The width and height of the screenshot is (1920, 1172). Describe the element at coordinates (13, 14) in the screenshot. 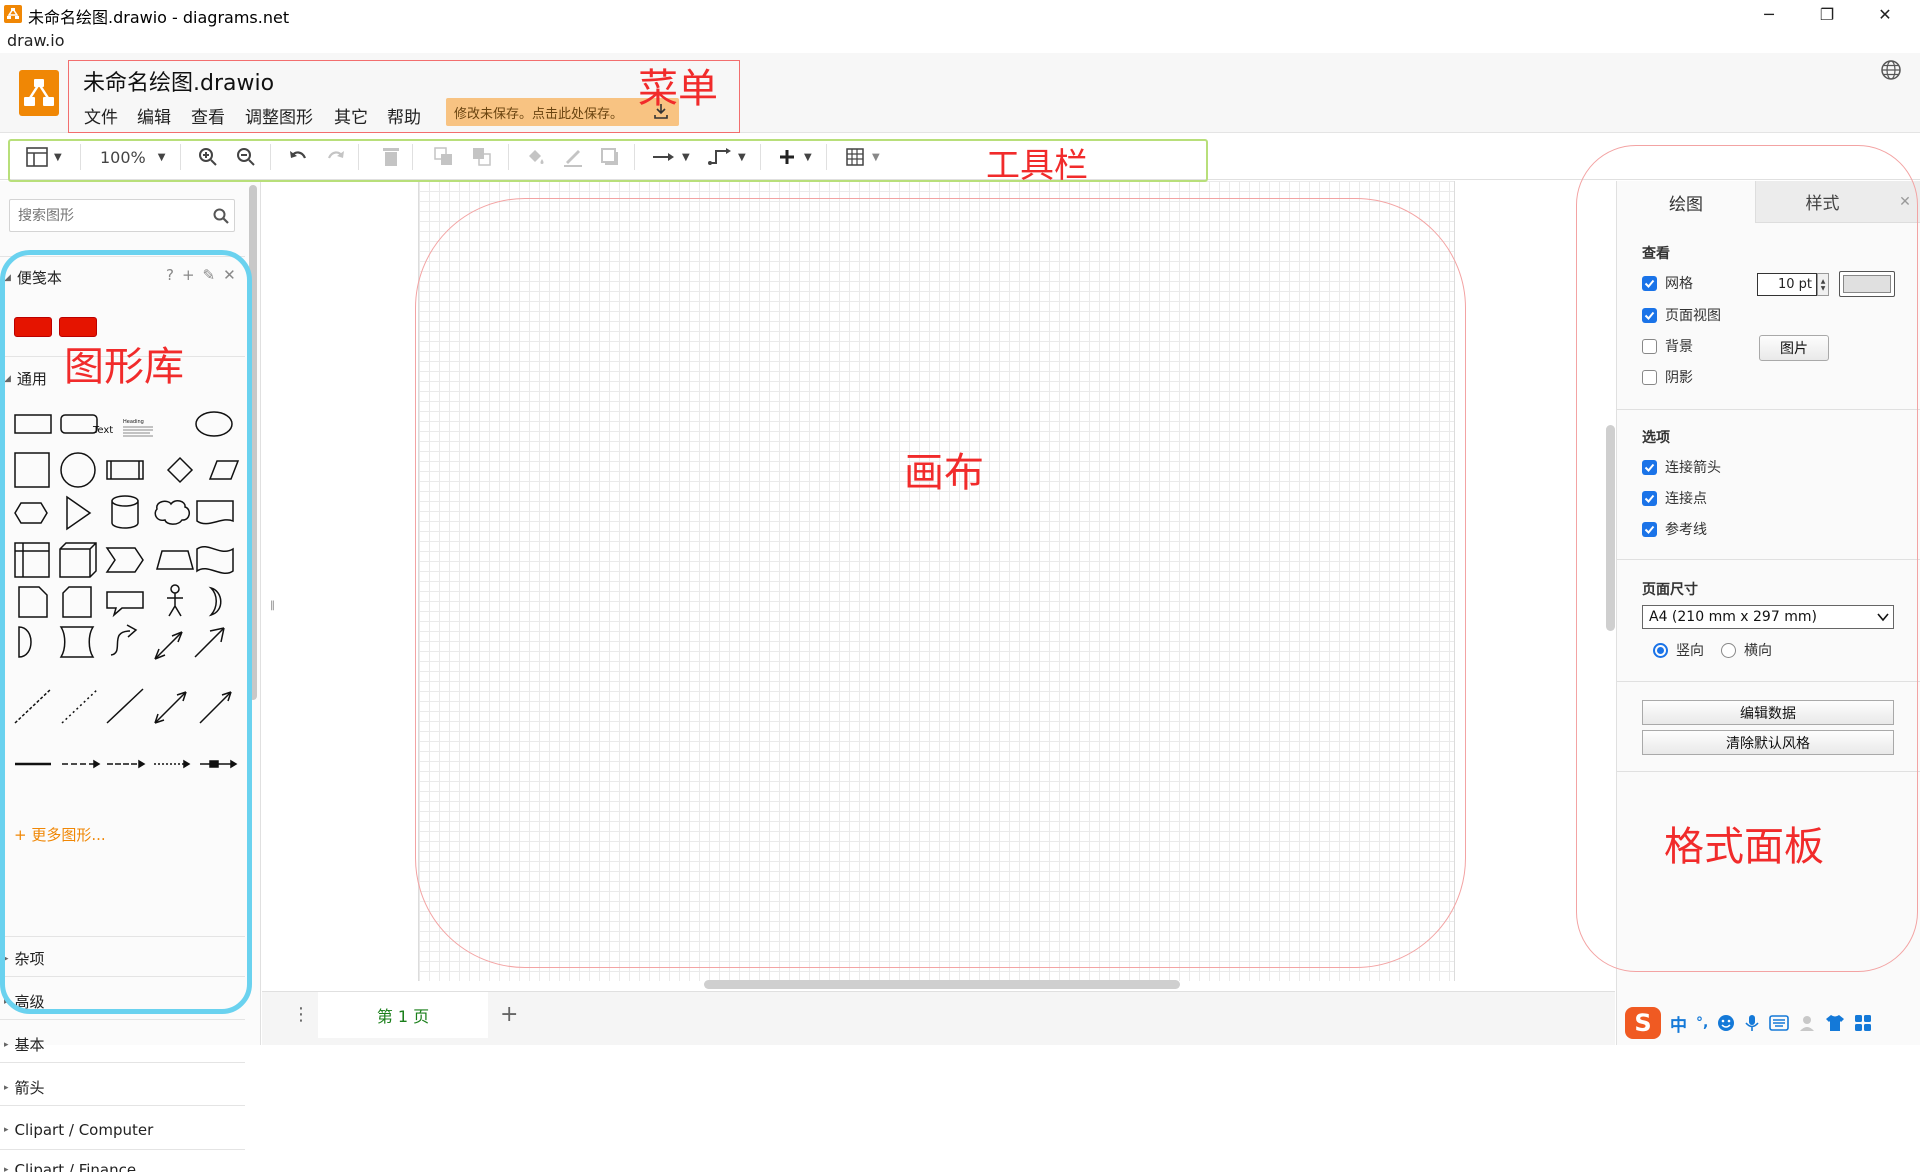

I see `app-icon` at that location.